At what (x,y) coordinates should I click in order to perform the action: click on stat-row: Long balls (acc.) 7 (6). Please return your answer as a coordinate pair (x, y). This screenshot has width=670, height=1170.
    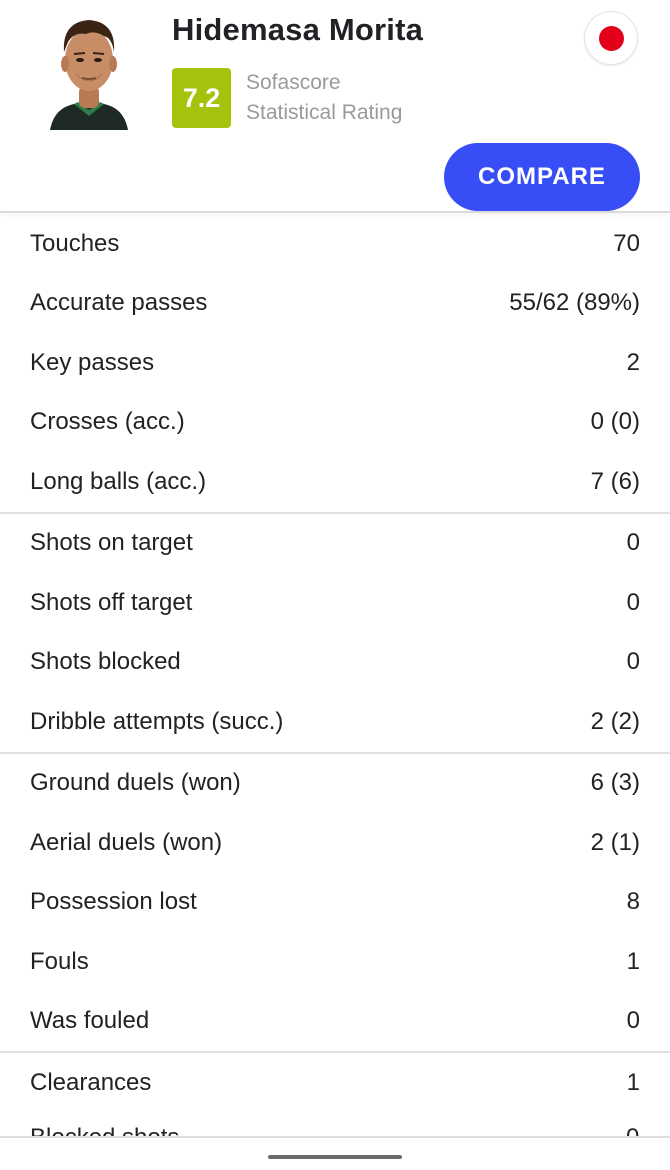
    Looking at the image, I should click on (335, 482).